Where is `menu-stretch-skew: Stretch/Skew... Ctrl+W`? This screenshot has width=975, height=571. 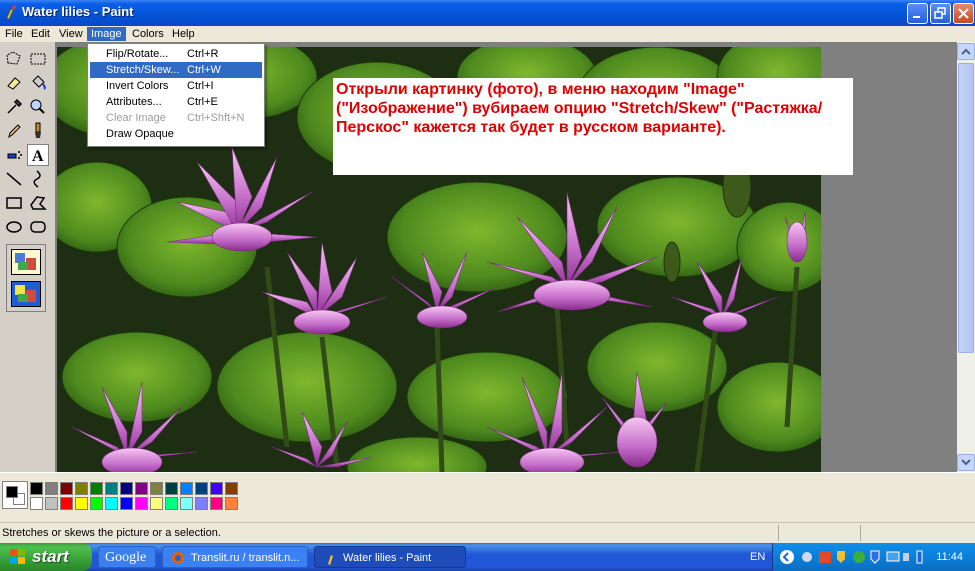
menu-stretch-skew: Stretch/Skew... Ctrl+W is located at coordinates (176, 70).